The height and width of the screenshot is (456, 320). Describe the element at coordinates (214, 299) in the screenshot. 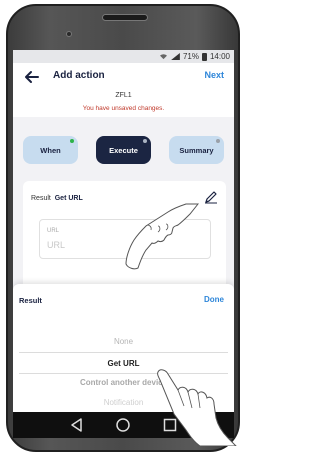

I see `done-button: Done` at that location.